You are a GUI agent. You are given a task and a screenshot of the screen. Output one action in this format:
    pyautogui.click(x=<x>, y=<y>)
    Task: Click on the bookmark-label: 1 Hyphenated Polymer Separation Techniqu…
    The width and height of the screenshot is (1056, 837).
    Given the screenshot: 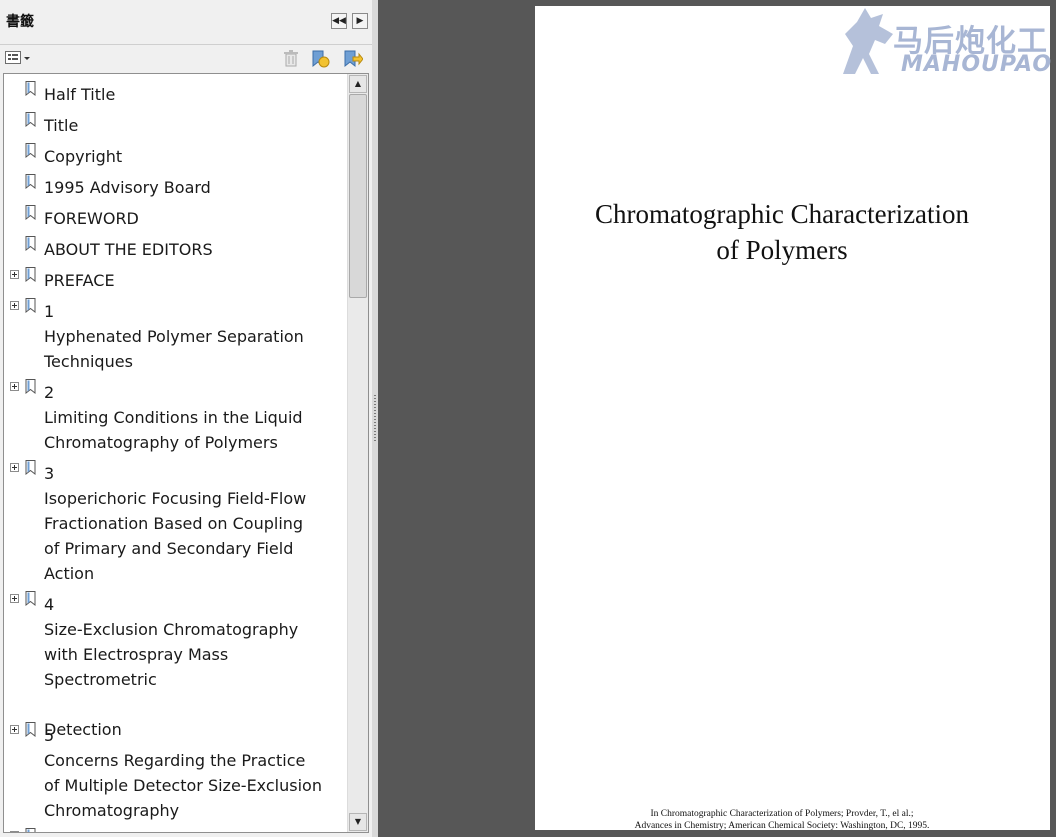 What is the action you would take?
    pyautogui.click(x=194, y=336)
    